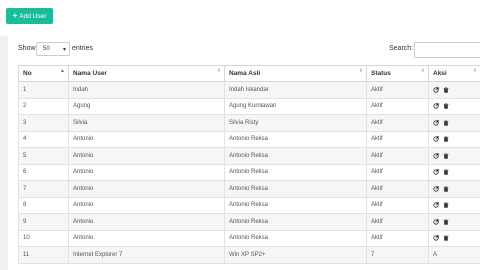 The image size is (480, 270). What do you see at coordinates (295, 255) in the screenshot?
I see `cell-asli: Win XP SP2+` at bounding box center [295, 255].